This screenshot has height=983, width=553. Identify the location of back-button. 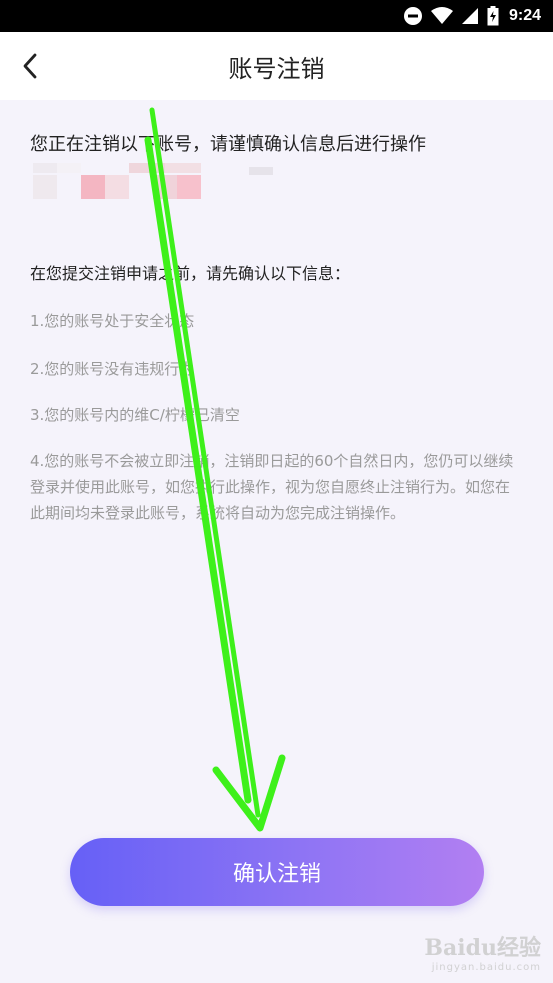
(30, 66).